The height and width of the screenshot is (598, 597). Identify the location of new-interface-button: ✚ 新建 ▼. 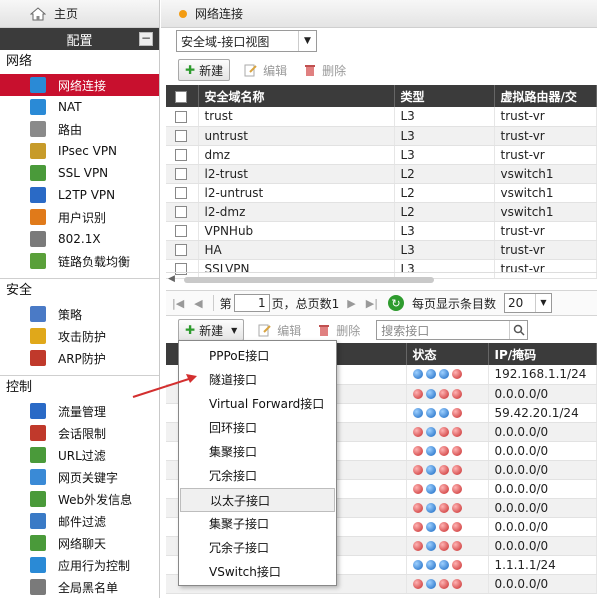
(211, 330).